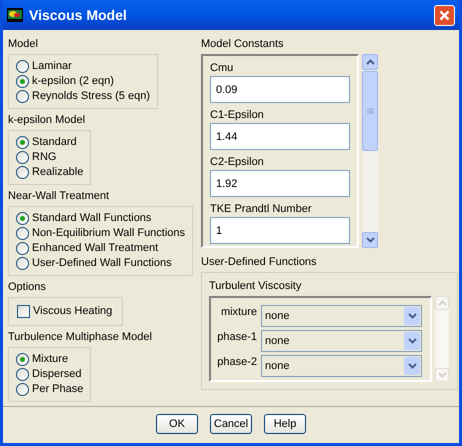 This screenshot has width=462, height=446. I want to click on group-label: Turbulent Viscosity, so click(255, 286).